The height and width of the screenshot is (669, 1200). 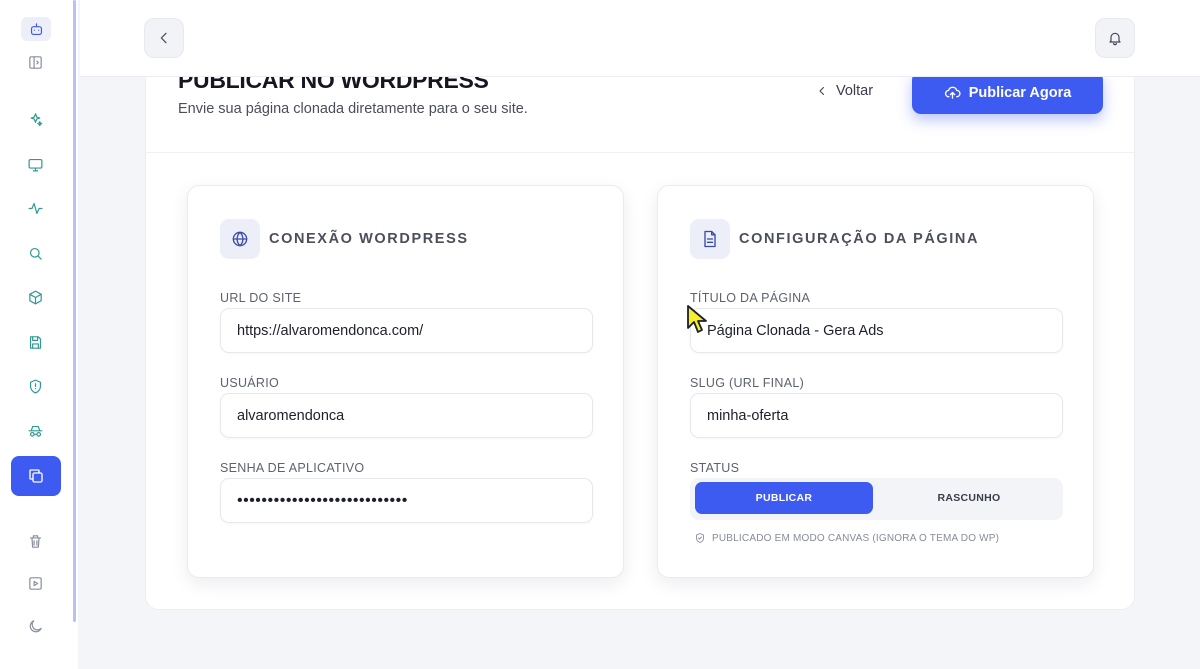 I want to click on activity-icon, so click(x=35, y=208).